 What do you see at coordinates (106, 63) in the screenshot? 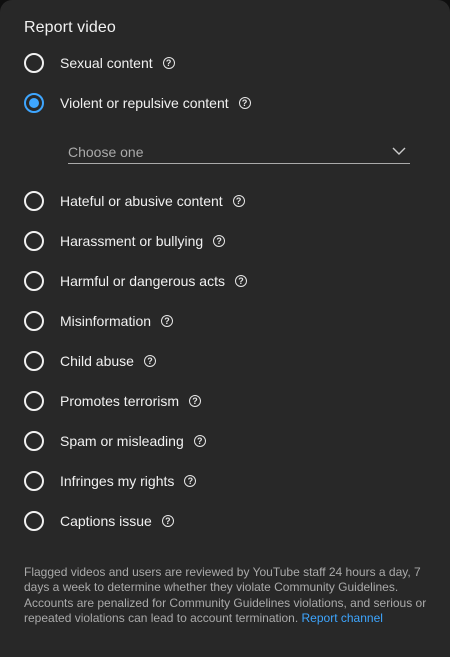
I see `option-label: Sexual content` at bounding box center [106, 63].